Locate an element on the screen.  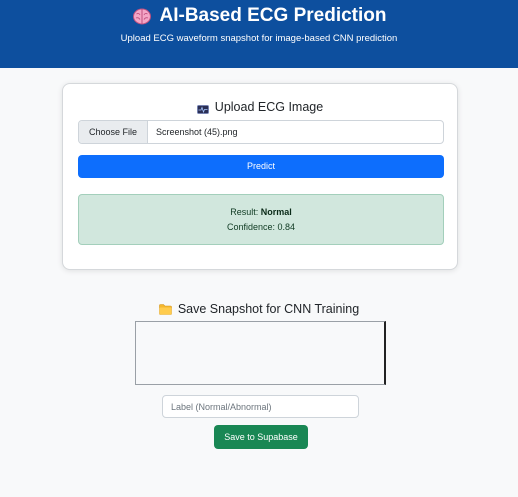
header-title-row: AI-Based ECG Prediction is located at coordinates (259, 16).